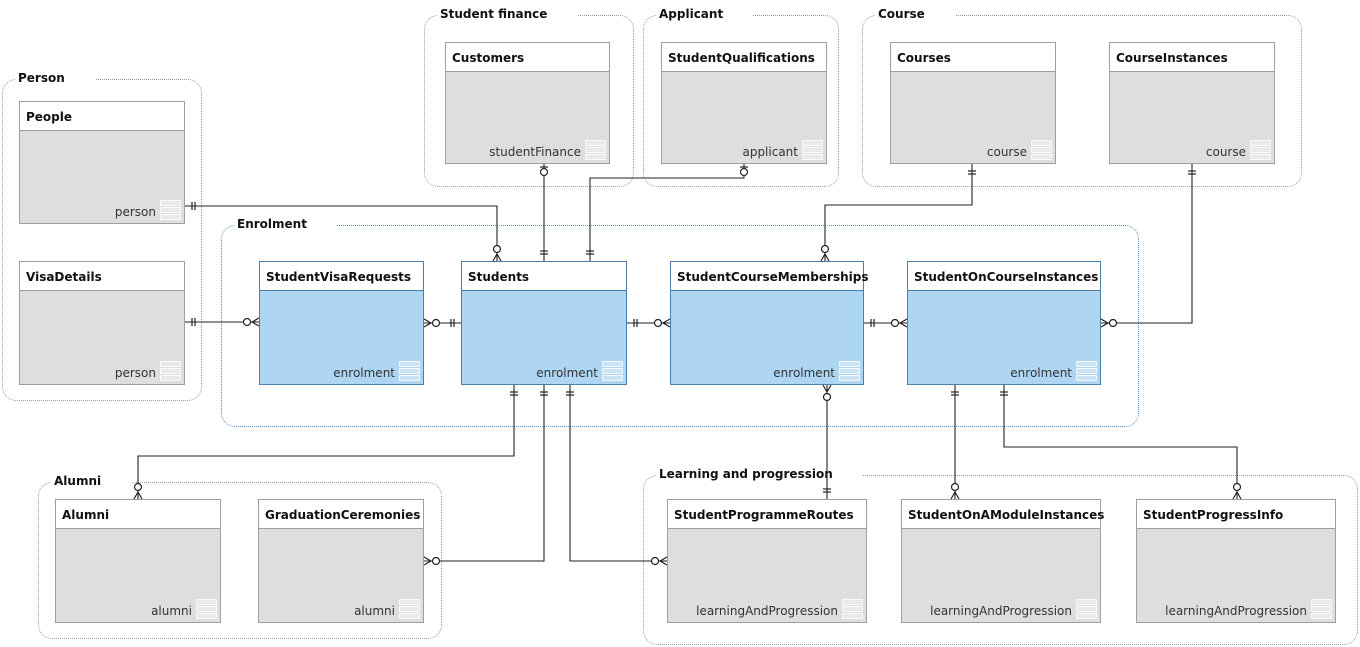 This screenshot has height=647, width=1360. I want to click on relationship-Students-StudentProgrammeRoutes, so click(617, 475).